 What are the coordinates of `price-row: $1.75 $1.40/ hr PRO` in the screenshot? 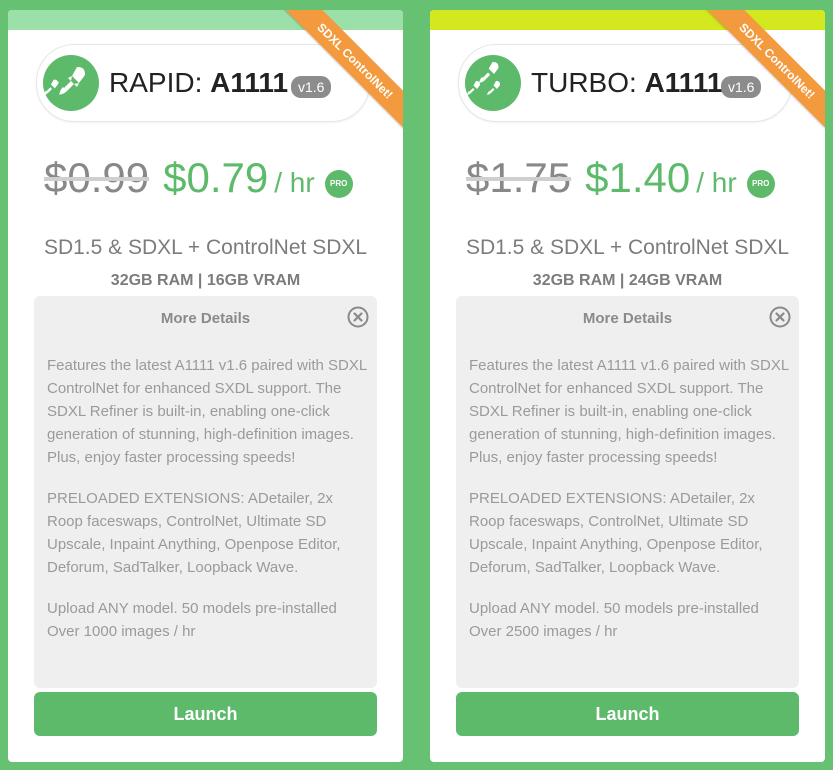 It's located at (620, 184).